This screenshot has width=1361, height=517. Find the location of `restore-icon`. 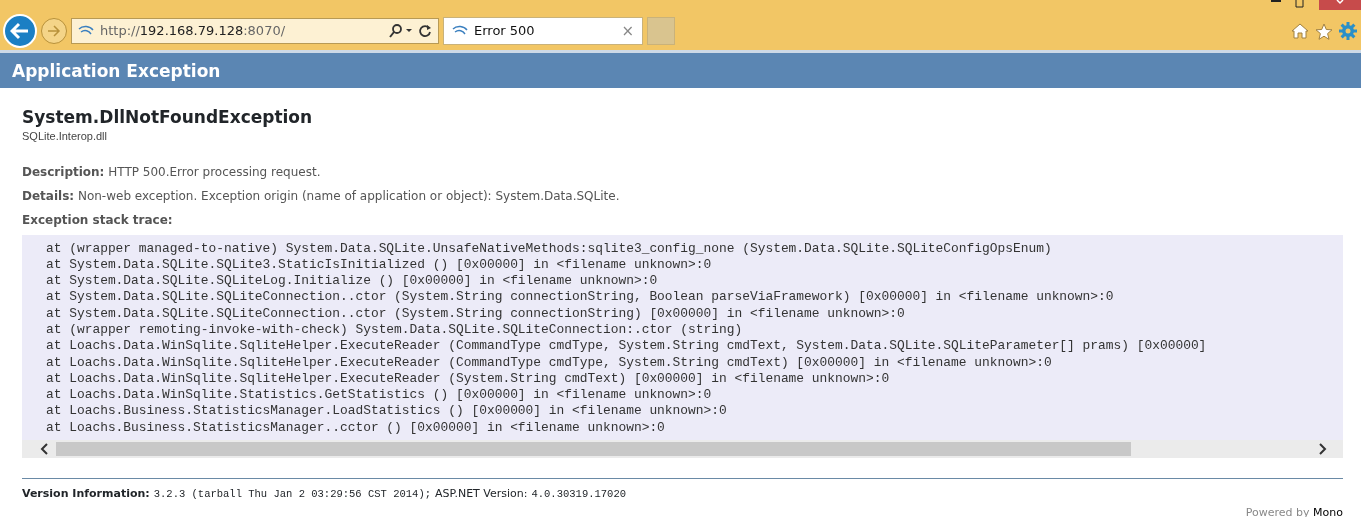

restore-icon is located at coordinates (1300, 4).